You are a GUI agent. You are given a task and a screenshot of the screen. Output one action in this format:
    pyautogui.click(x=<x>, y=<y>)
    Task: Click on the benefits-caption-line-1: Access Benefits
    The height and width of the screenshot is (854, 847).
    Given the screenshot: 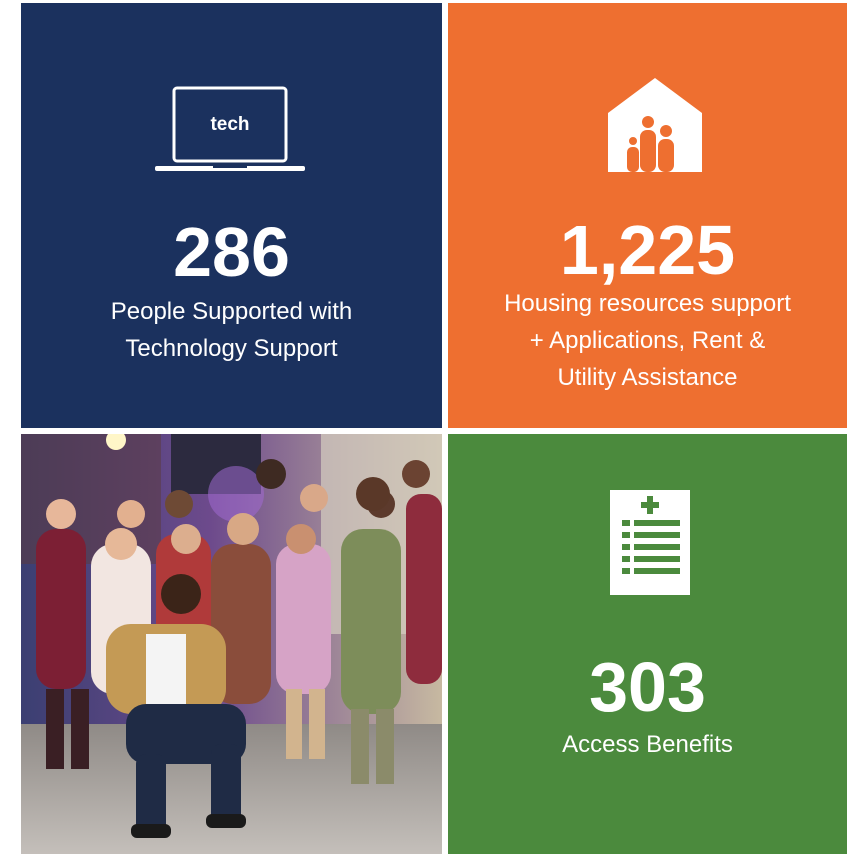 What is the action you would take?
    pyautogui.click(x=647, y=744)
    